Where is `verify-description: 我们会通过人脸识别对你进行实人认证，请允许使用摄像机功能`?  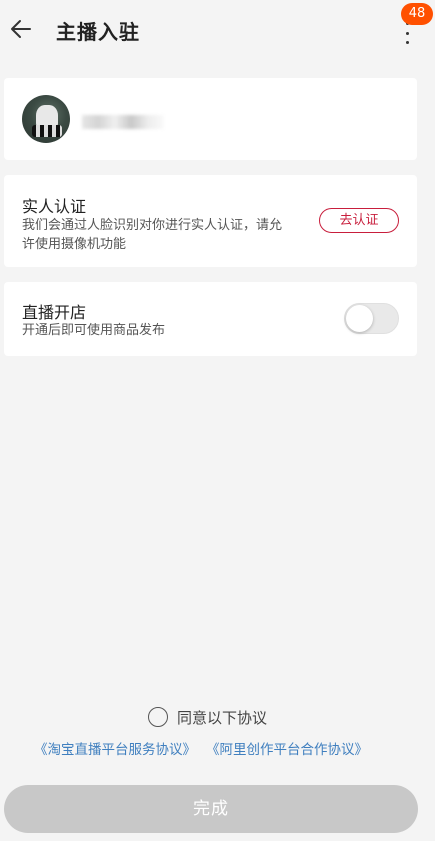
verify-description: 我们会通过人脸识别对你进行实人认证，请允许使用摄像机功能 is located at coordinates (152, 235).